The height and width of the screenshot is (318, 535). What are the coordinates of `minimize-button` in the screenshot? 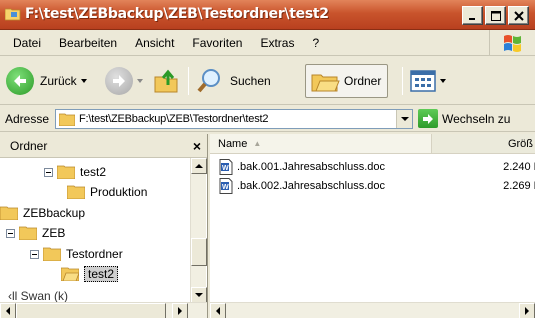 It's located at (472, 15).